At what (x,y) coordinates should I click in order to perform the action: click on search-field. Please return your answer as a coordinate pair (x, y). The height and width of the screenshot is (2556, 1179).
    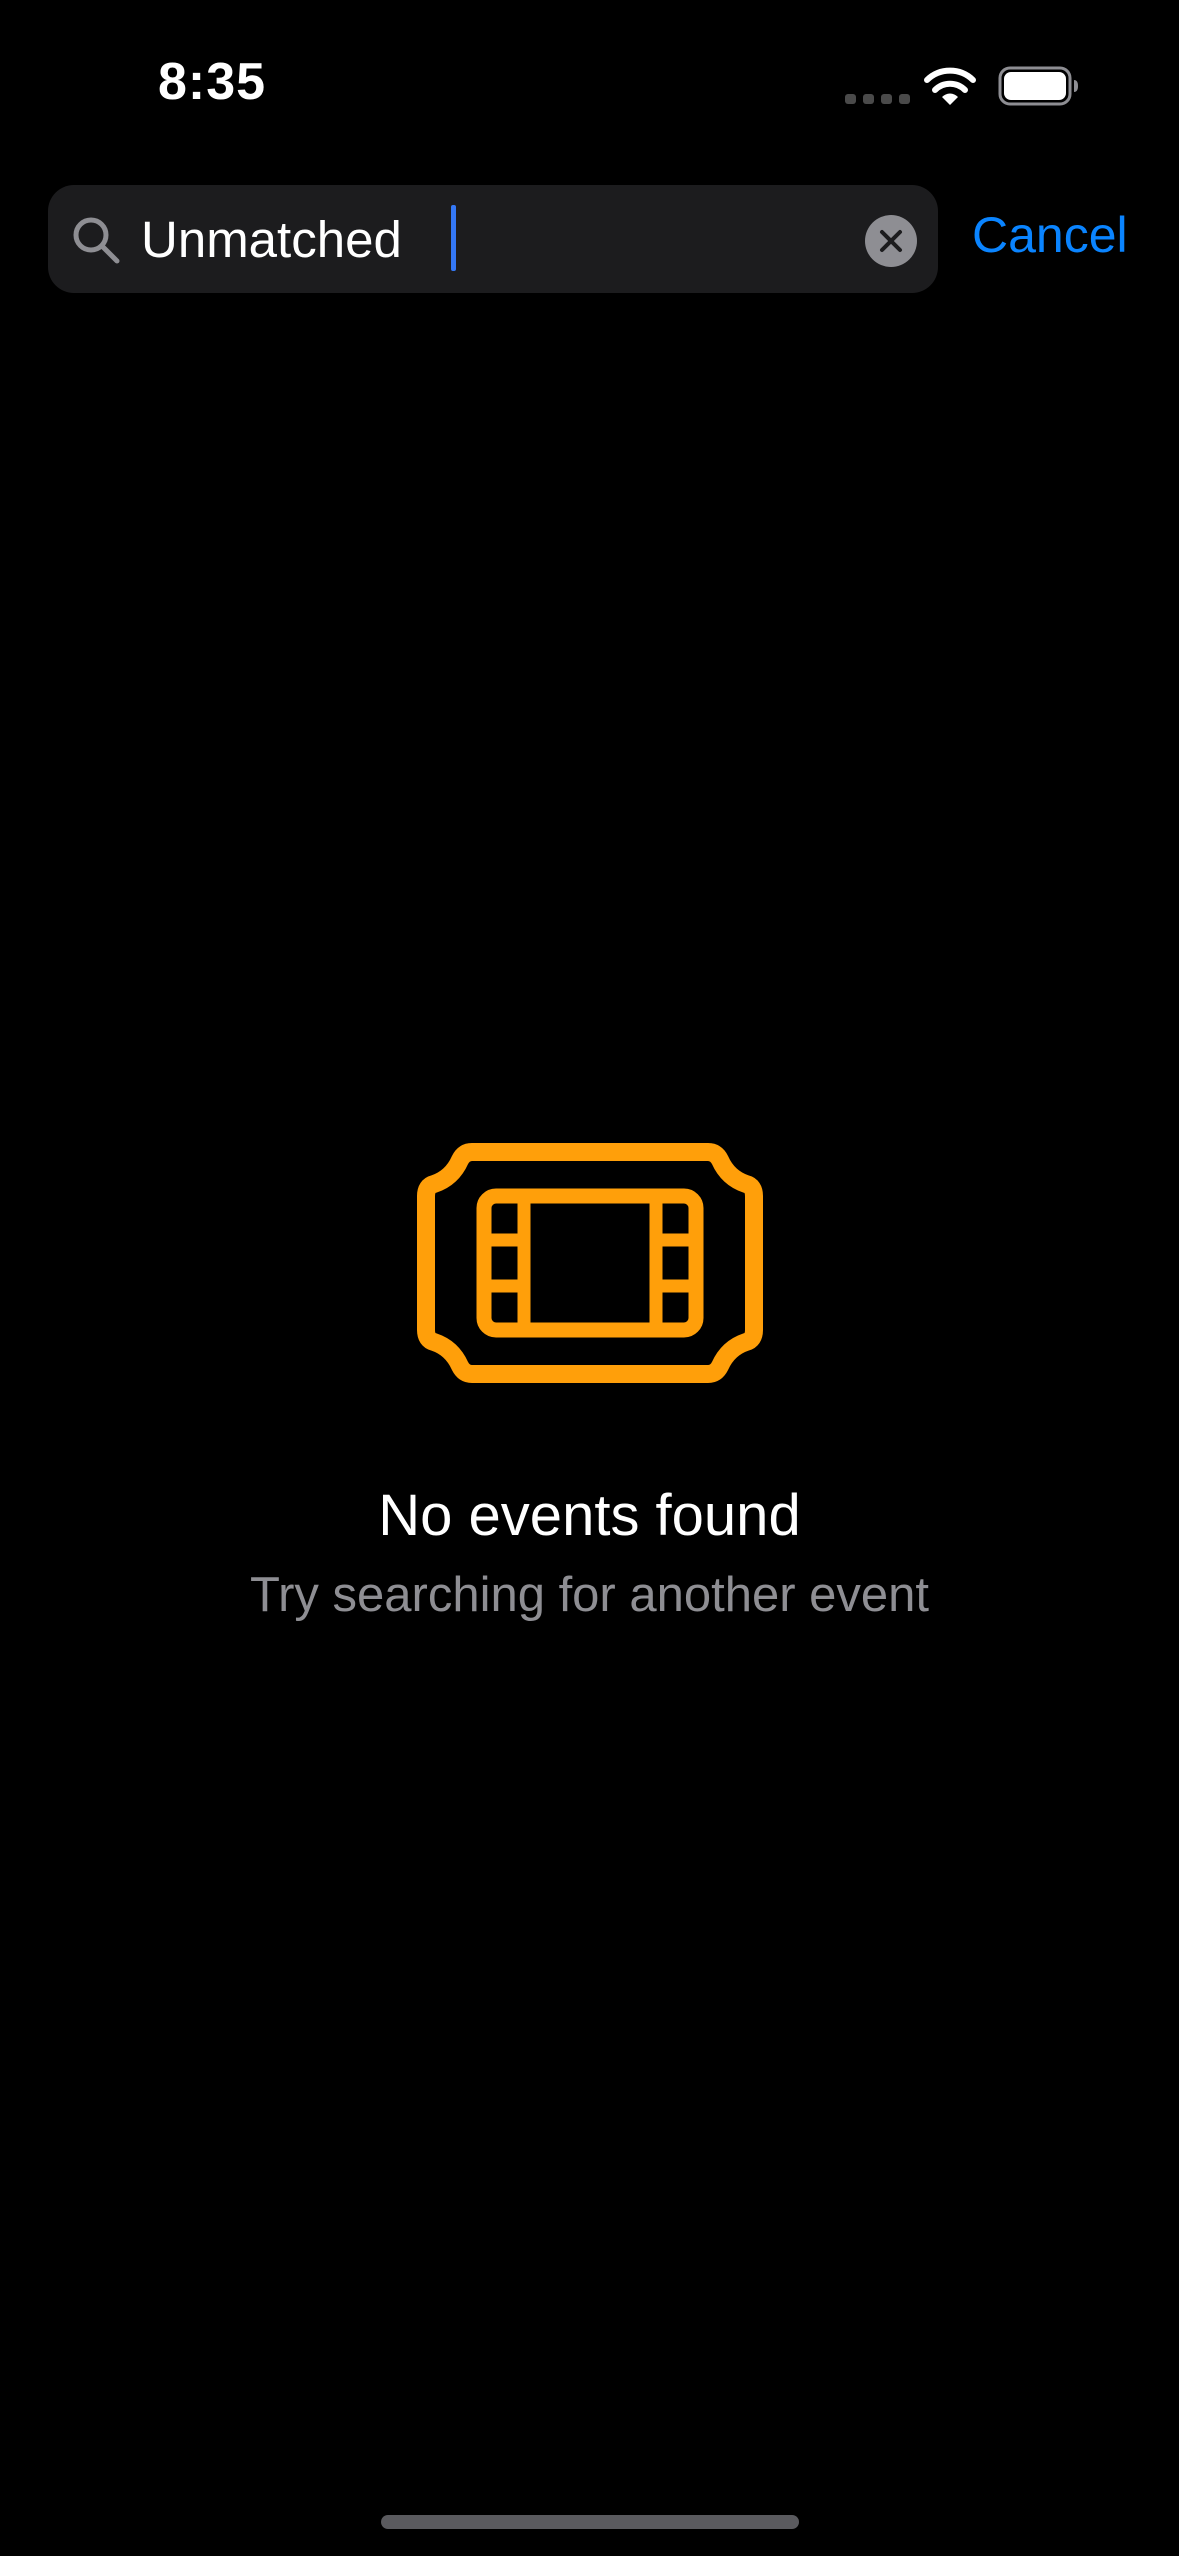
    Looking at the image, I should click on (493, 239).